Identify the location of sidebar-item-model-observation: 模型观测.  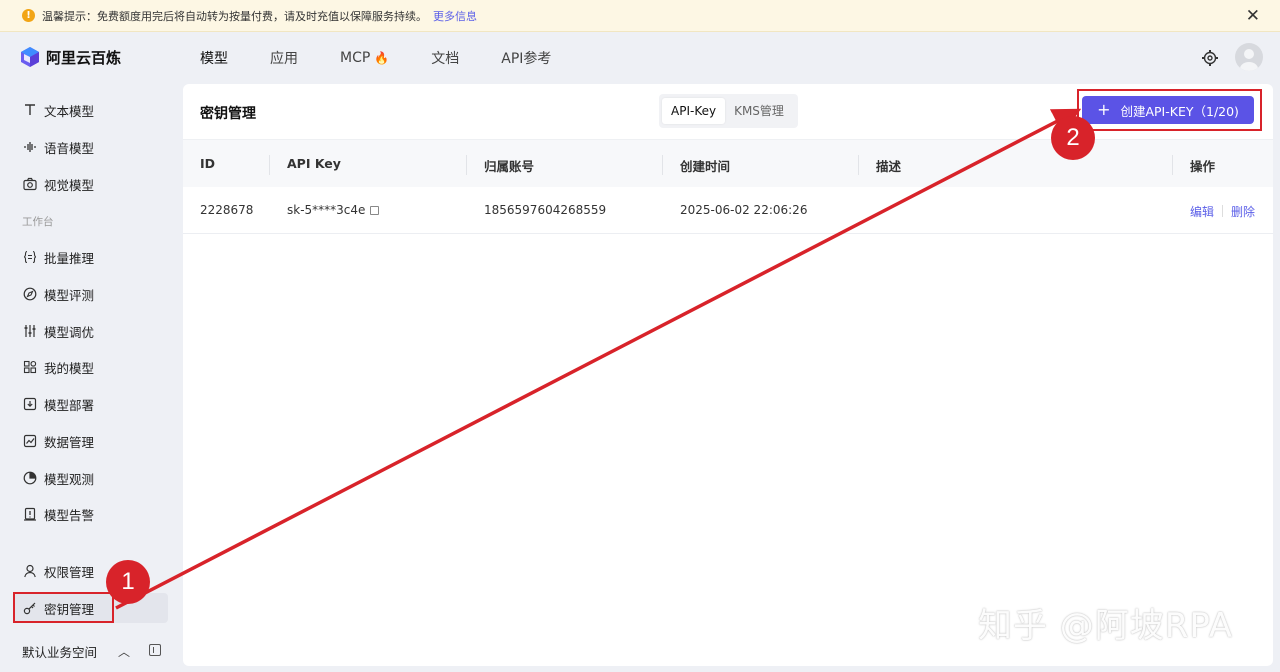
(91, 478).